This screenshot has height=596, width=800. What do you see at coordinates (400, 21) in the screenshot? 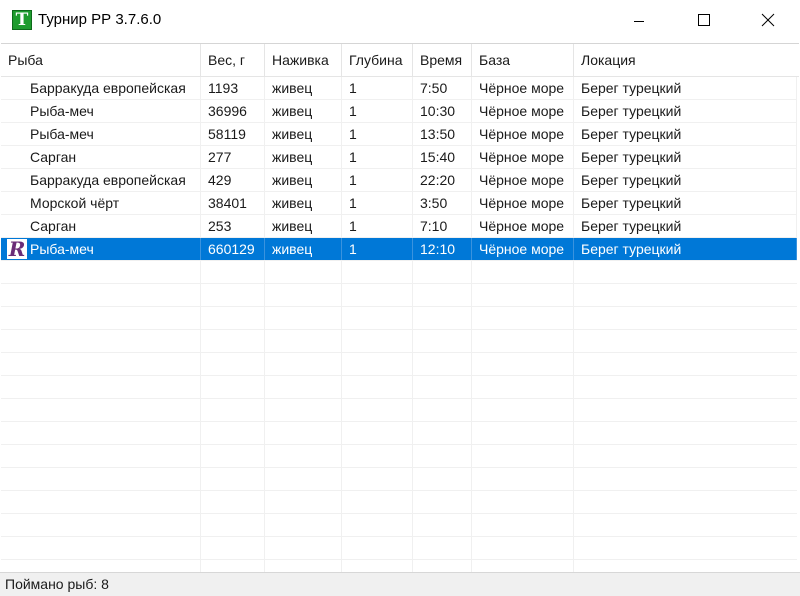
I see `title-bar: T Турнир РР 3.7.6.0` at bounding box center [400, 21].